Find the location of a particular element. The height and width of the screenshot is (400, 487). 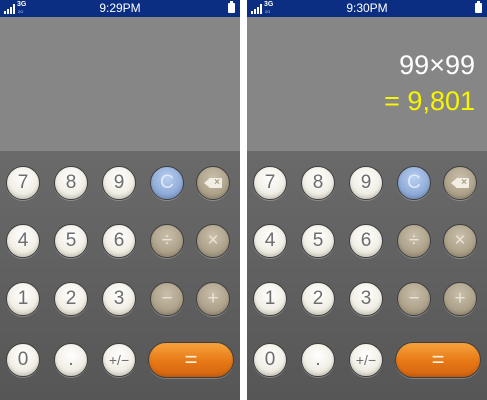

status-bar: 3G 2G 9:29PM is located at coordinates (120, 8).